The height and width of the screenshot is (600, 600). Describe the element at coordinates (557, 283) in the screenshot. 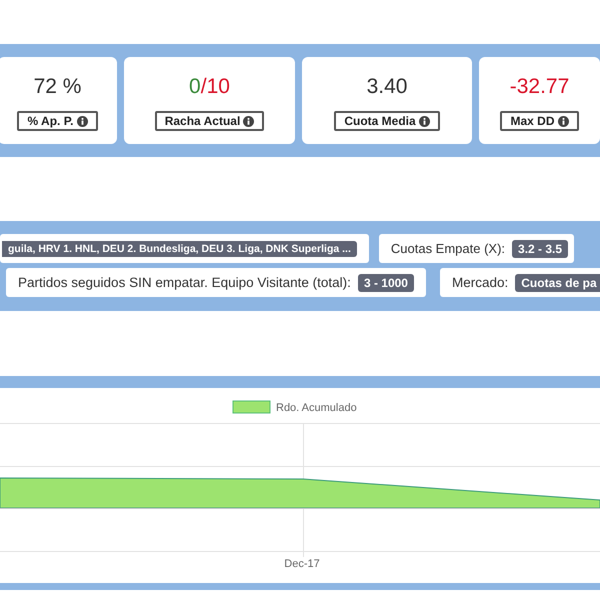

I see `filter-value: Cuotas de pa` at that location.